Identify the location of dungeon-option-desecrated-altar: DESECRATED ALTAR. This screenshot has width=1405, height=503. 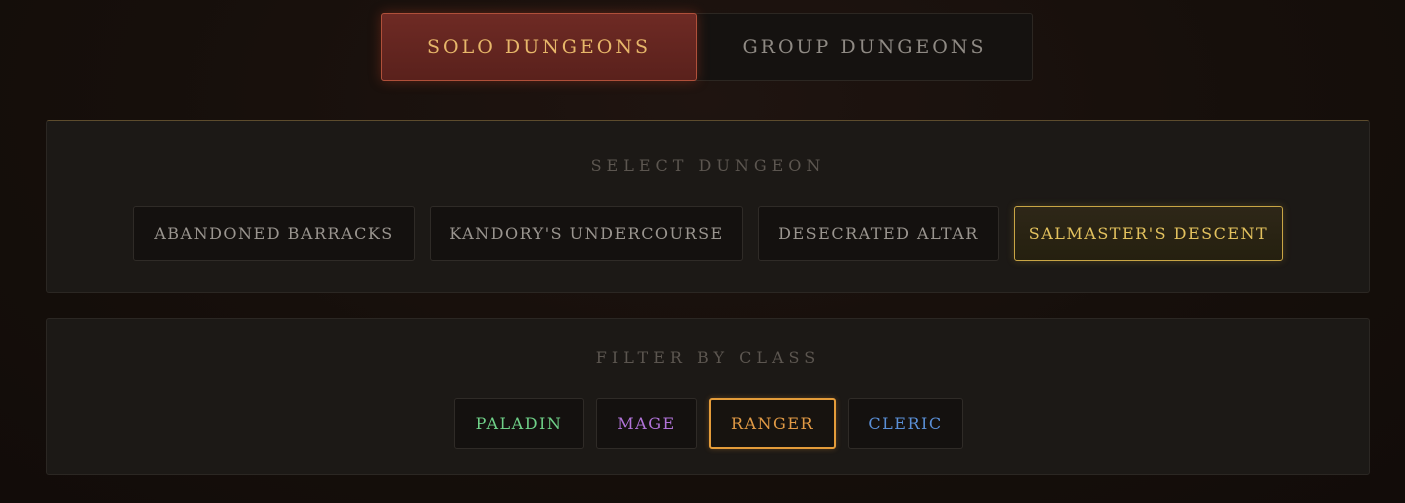
(878, 233).